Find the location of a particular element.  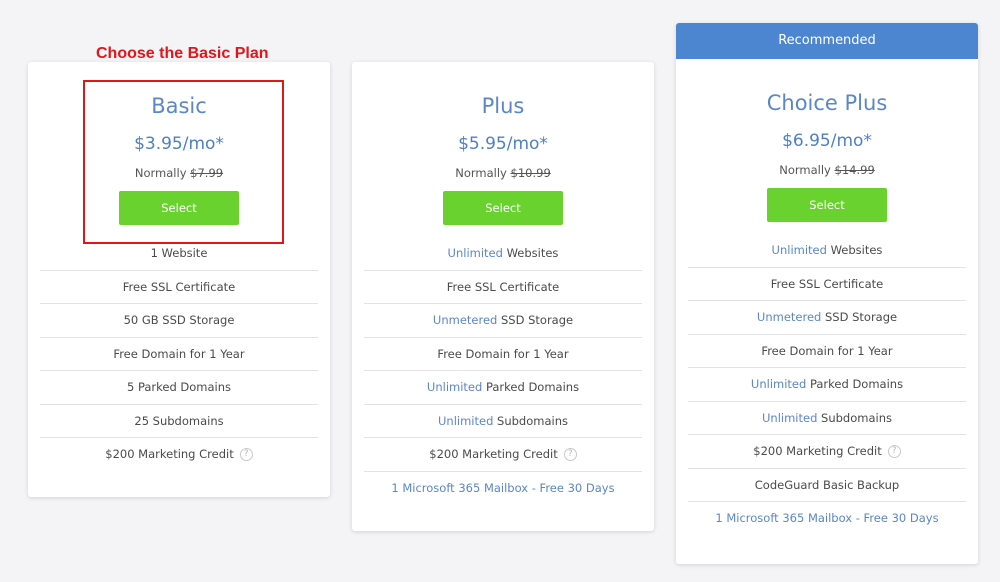

recommended-ribbon: Recommended is located at coordinates (827, 41).